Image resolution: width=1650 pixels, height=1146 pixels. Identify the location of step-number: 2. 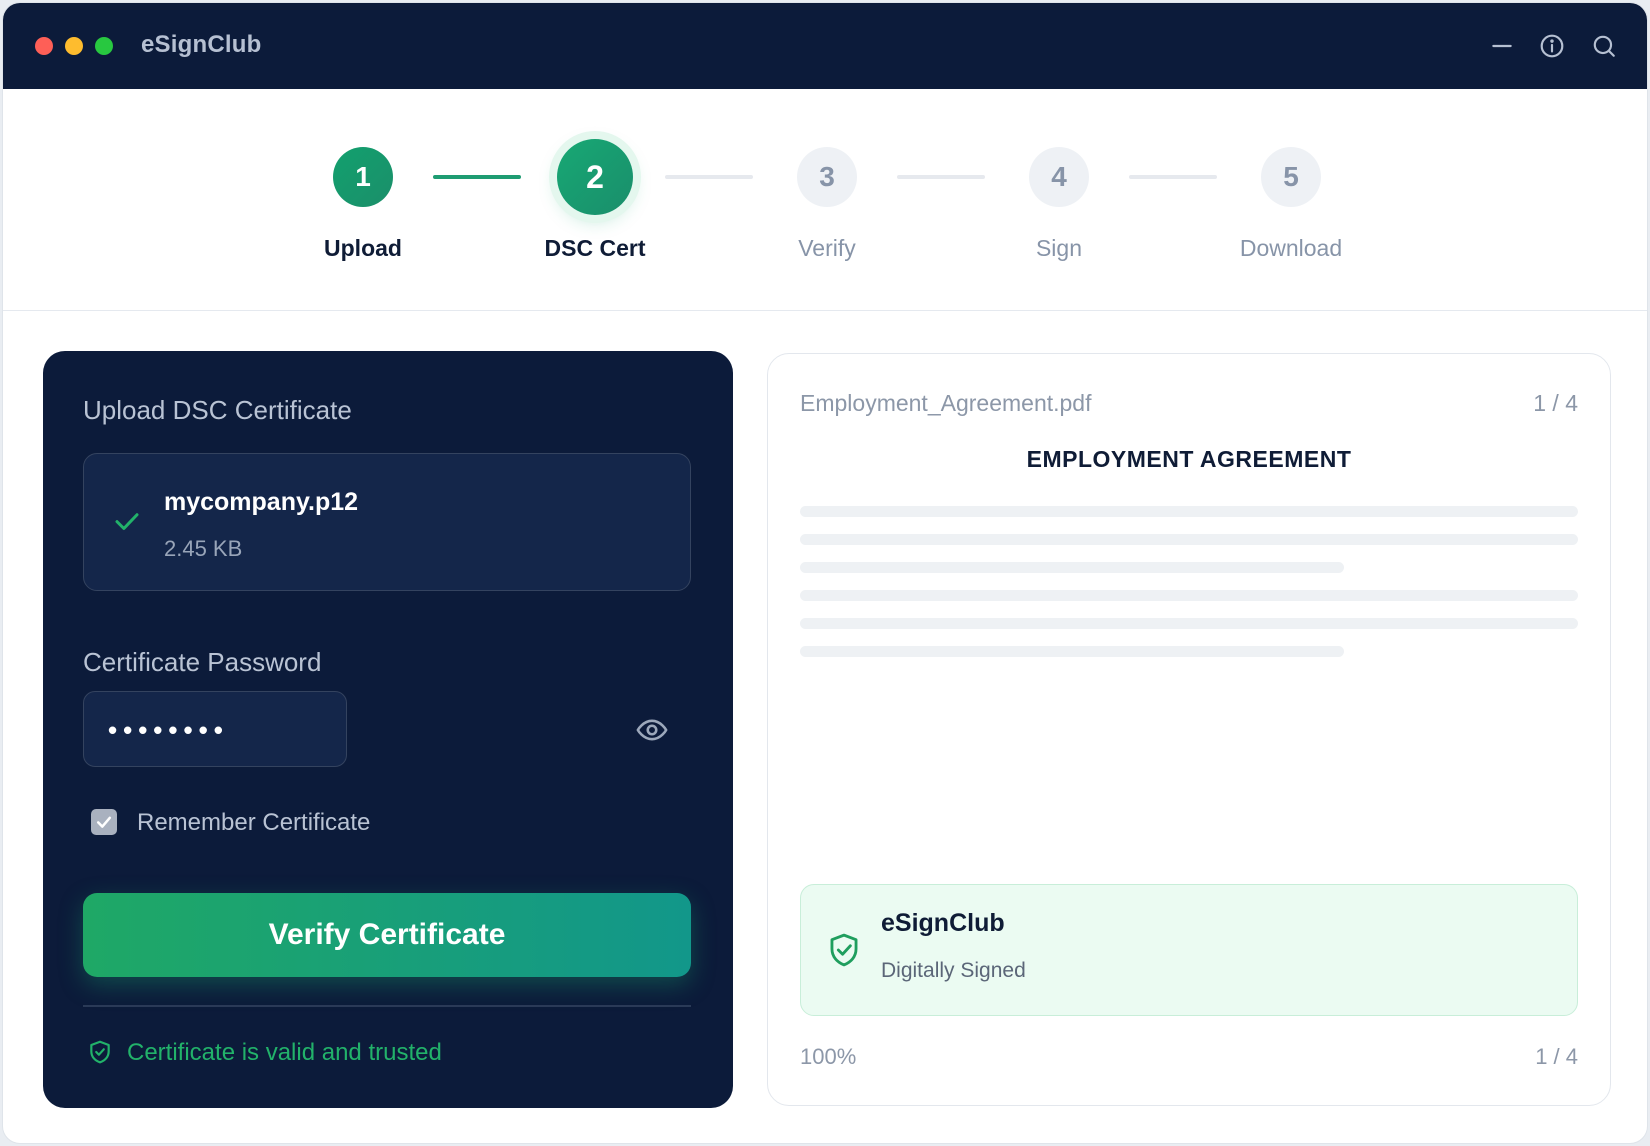
(595, 177).